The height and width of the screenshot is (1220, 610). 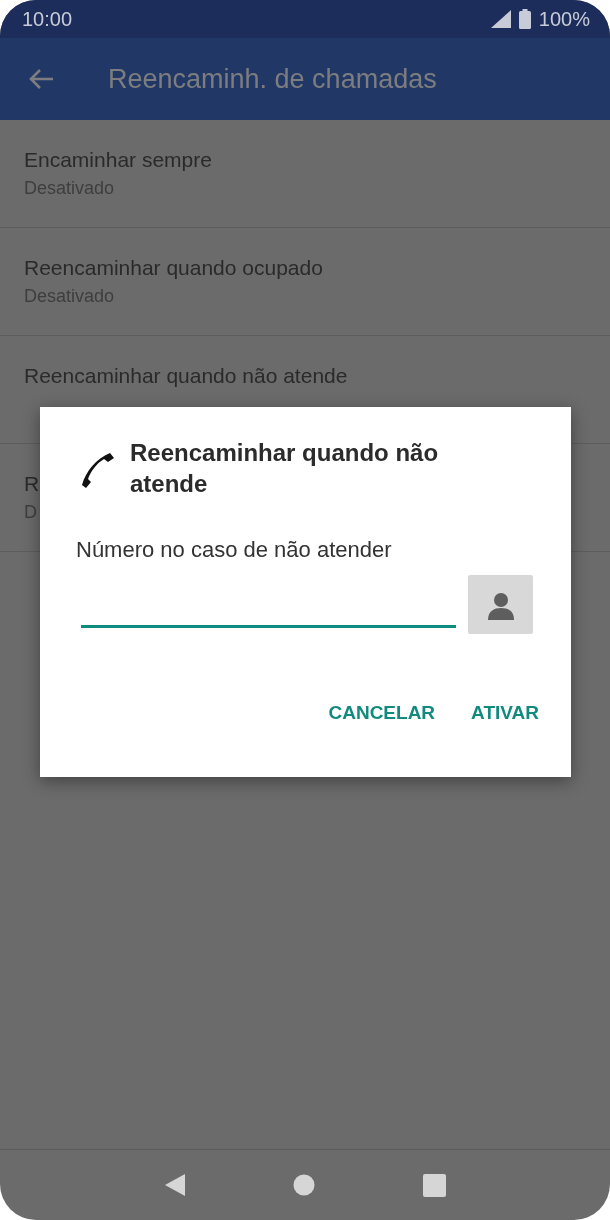 What do you see at coordinates (564, 19) in the screenshot?
I see `battery-level: 100%` at bounding box center [564, 19].